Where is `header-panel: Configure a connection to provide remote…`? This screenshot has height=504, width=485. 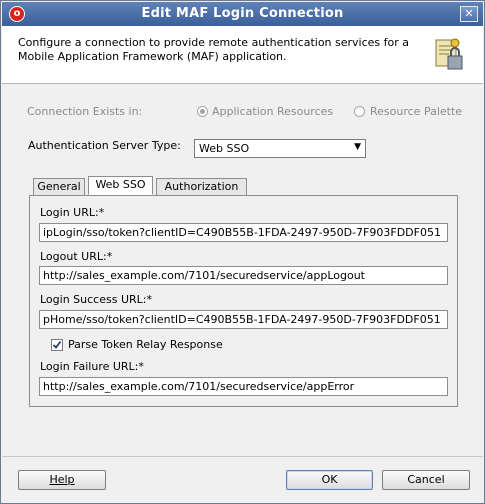 header-panel: Configure a connection to provide remote… is located at coordinates (242, 55).